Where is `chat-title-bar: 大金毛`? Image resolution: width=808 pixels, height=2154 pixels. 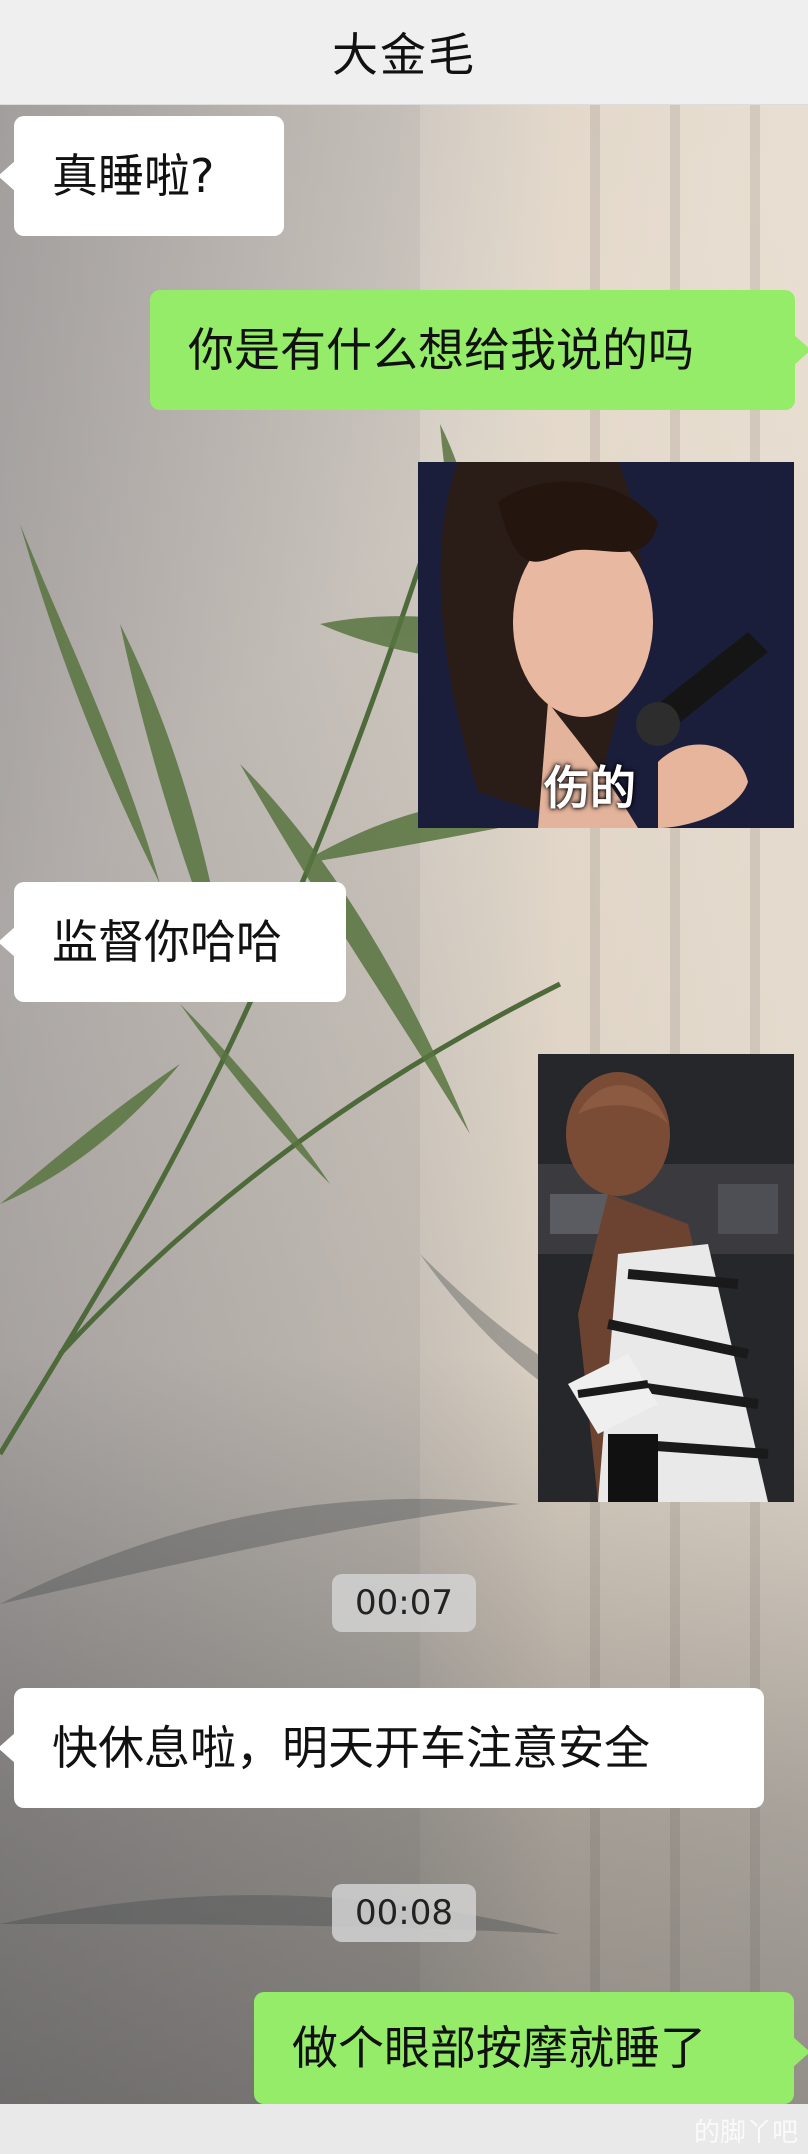
chat-title-bar: 大金毛 is located at coordinates (404, 52).